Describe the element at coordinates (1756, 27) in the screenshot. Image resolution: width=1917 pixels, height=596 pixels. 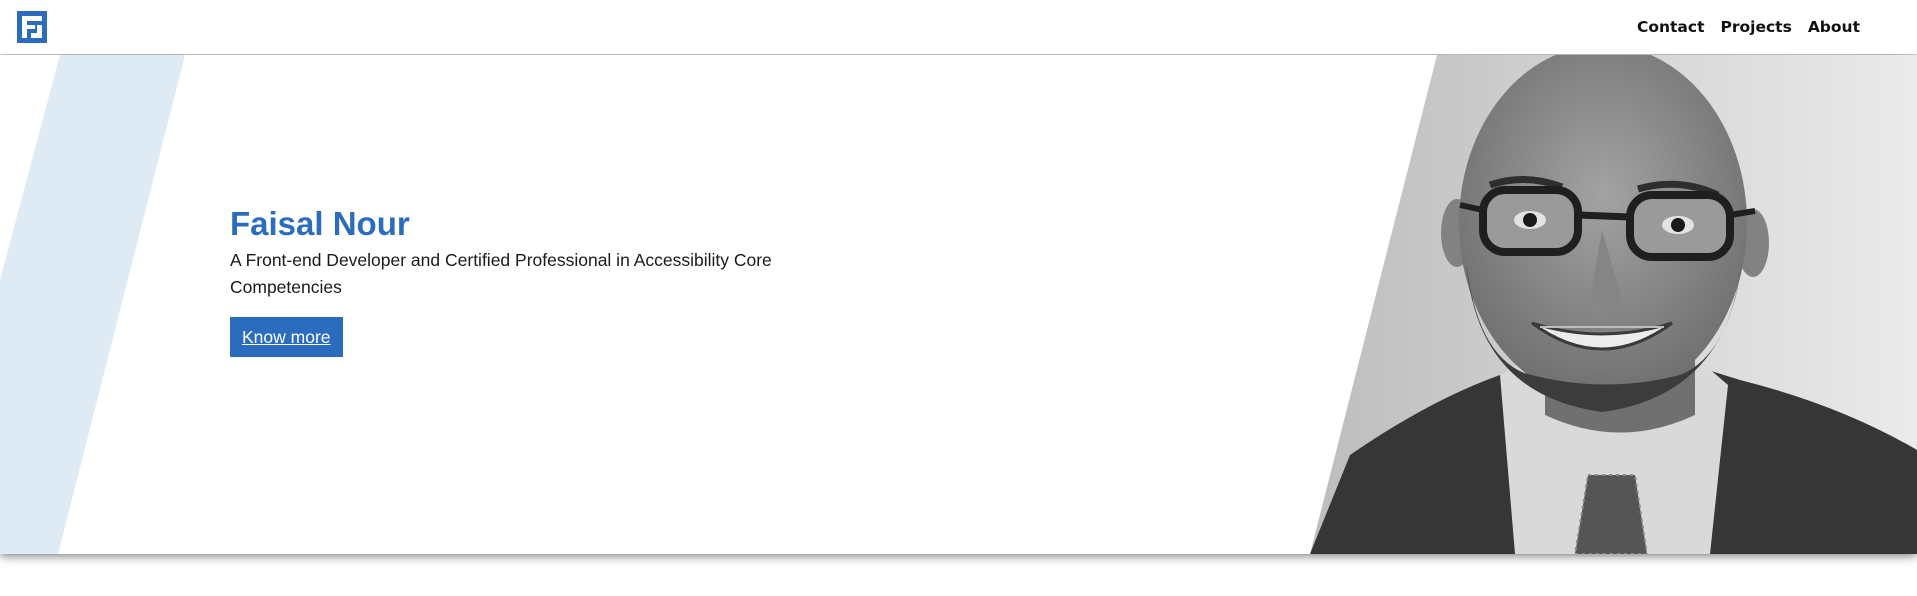
I see `nav-link-projects: Projects` at that location.